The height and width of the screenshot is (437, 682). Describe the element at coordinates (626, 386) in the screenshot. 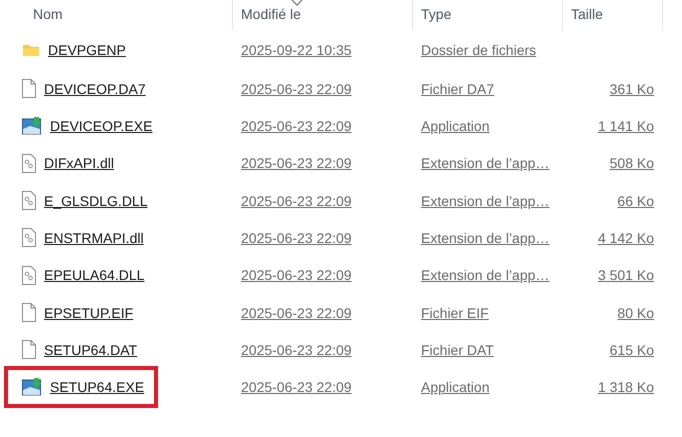

I see `file-size: 1 318 Ko` at that location.